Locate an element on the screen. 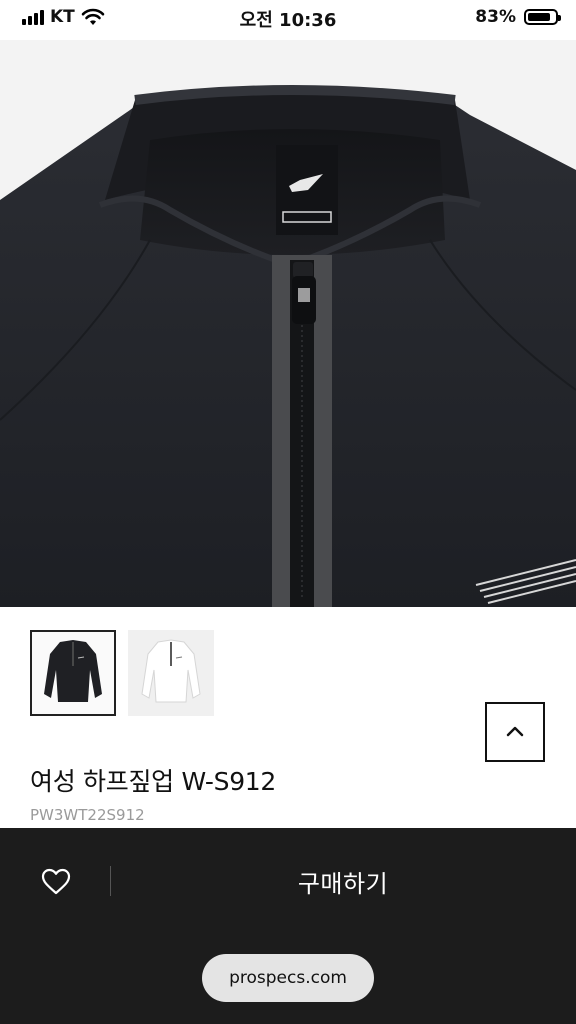 This screenshot has height=1024, width=576. black-jacket-thumbnail is located at coordinates (73, 673).